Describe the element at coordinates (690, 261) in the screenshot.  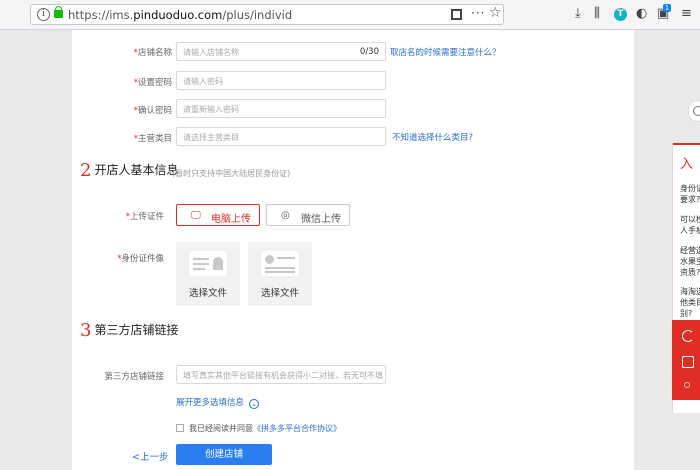
I see `faq-item: 经营选水果生资质?` at that location.